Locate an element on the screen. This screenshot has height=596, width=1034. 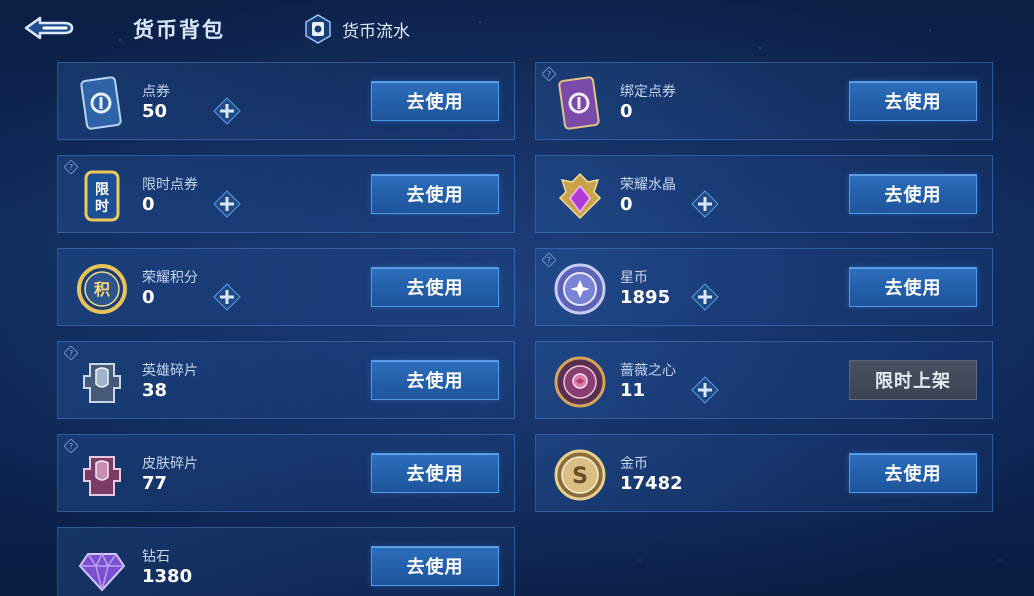
gold-coin-icon: S is located at coordinates (580, 475).